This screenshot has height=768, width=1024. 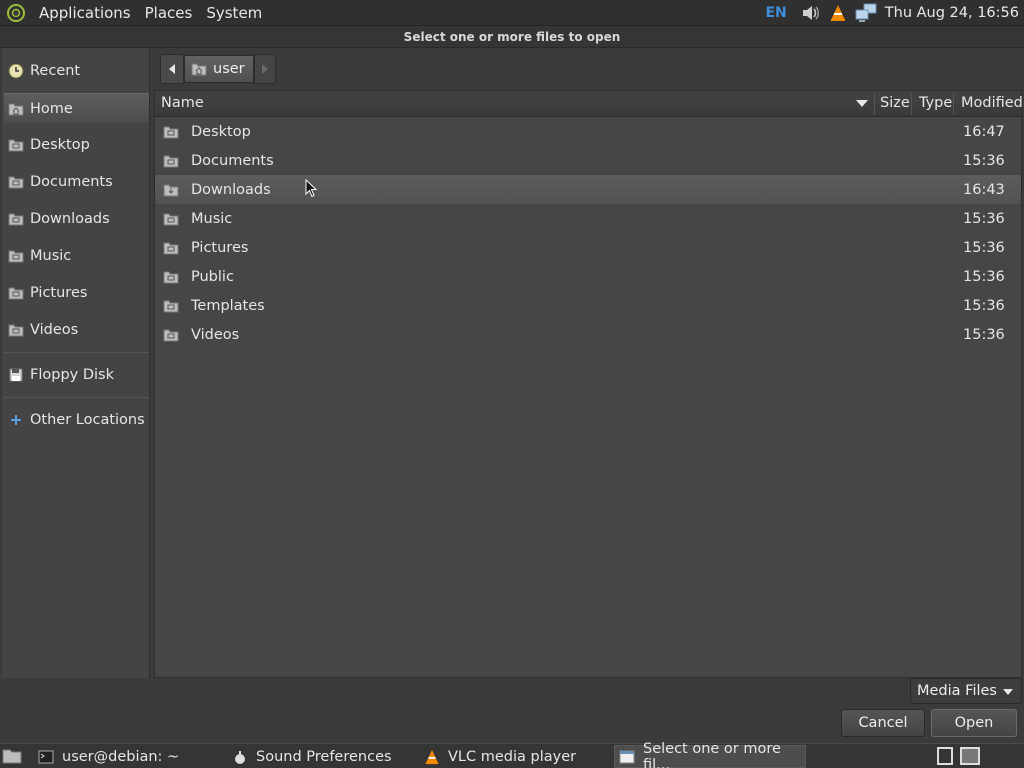 I want to click on sidebar-item-label: Floppy Disk, so click(x=72, y=375).